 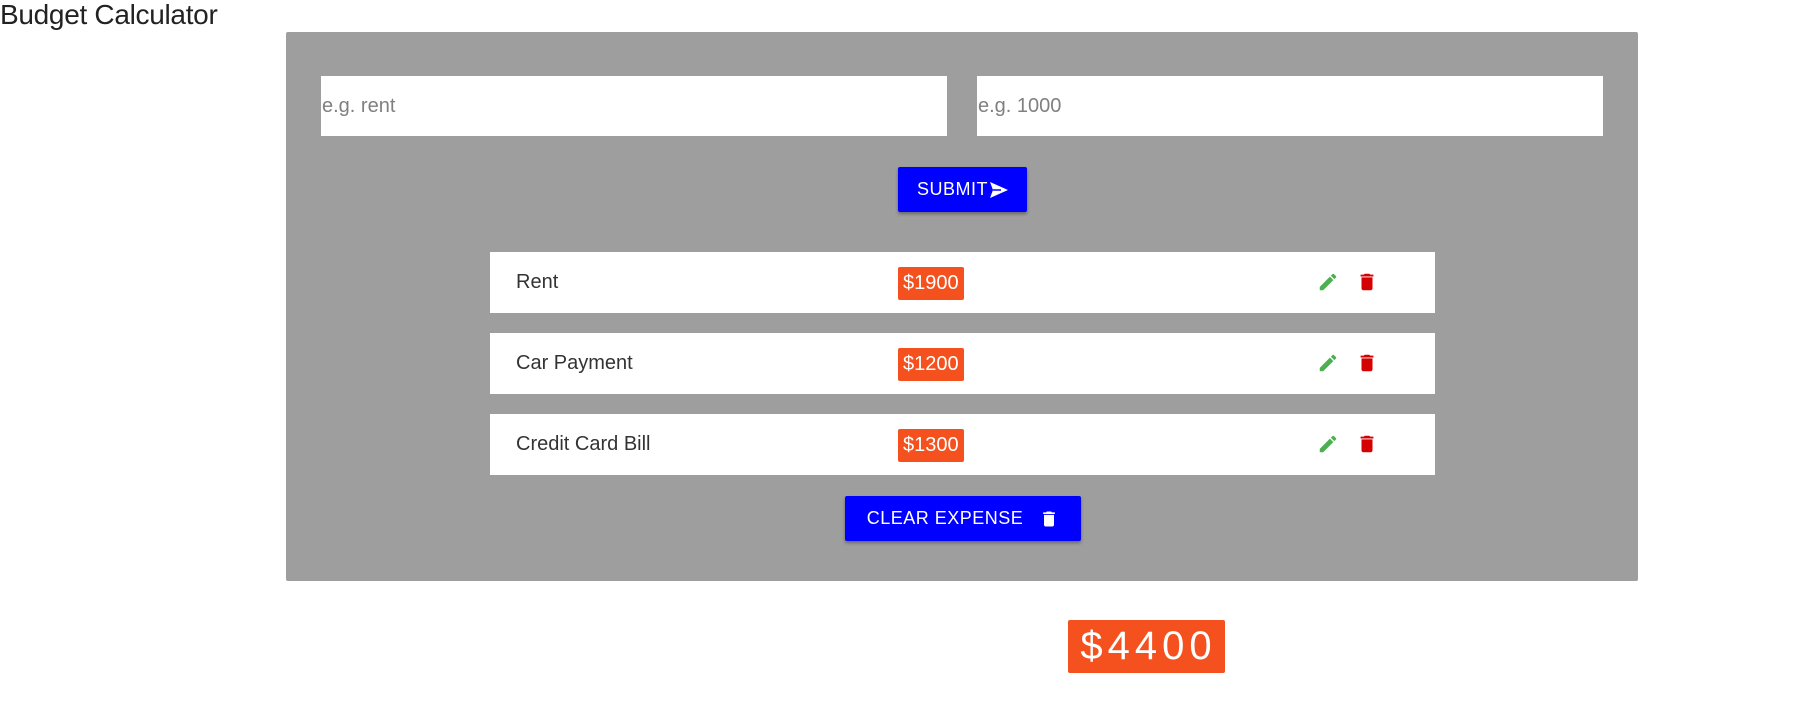 I want to click on expense-amount-badge: $1300, so click(x=931, y=445).